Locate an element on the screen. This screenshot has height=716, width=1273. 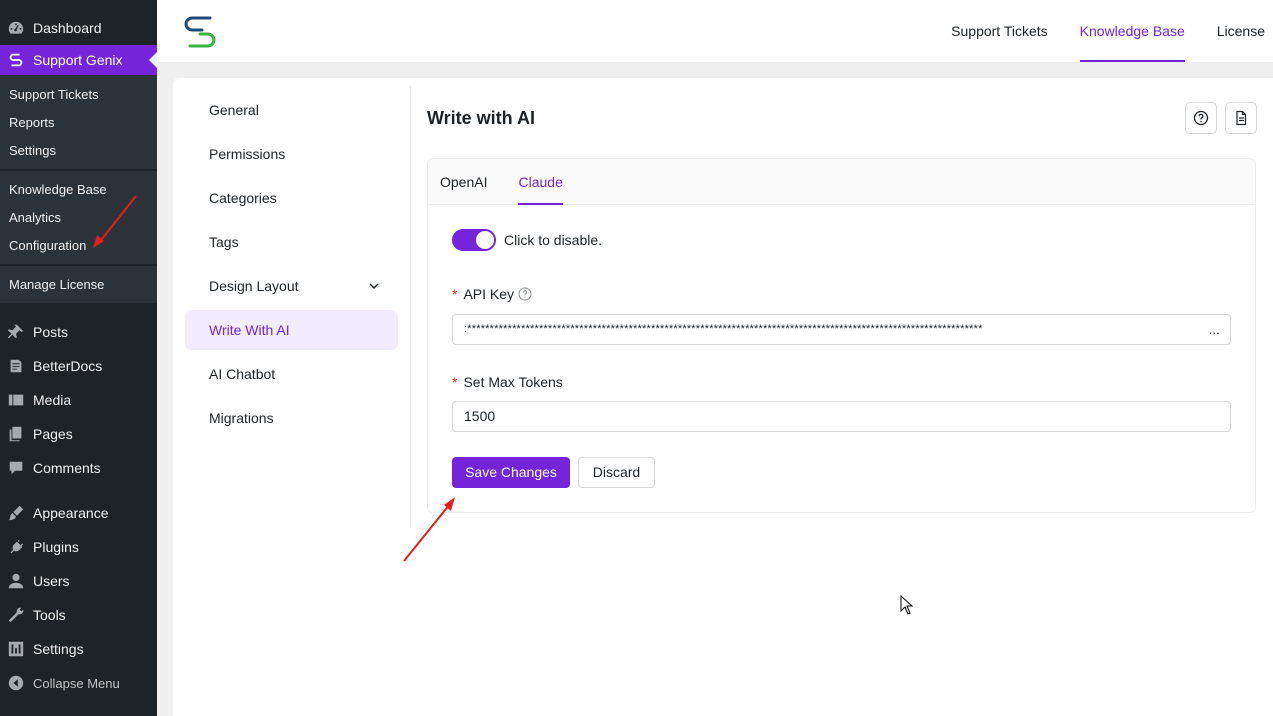
media-icon is located at coordinates (16, 400).